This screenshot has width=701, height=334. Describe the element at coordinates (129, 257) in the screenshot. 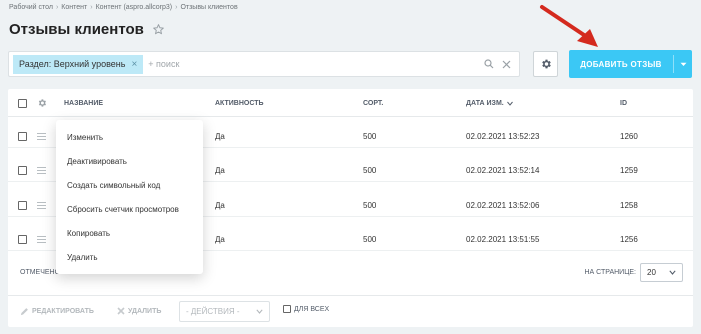

I see `menu-item-delete: Удалить` at that location.